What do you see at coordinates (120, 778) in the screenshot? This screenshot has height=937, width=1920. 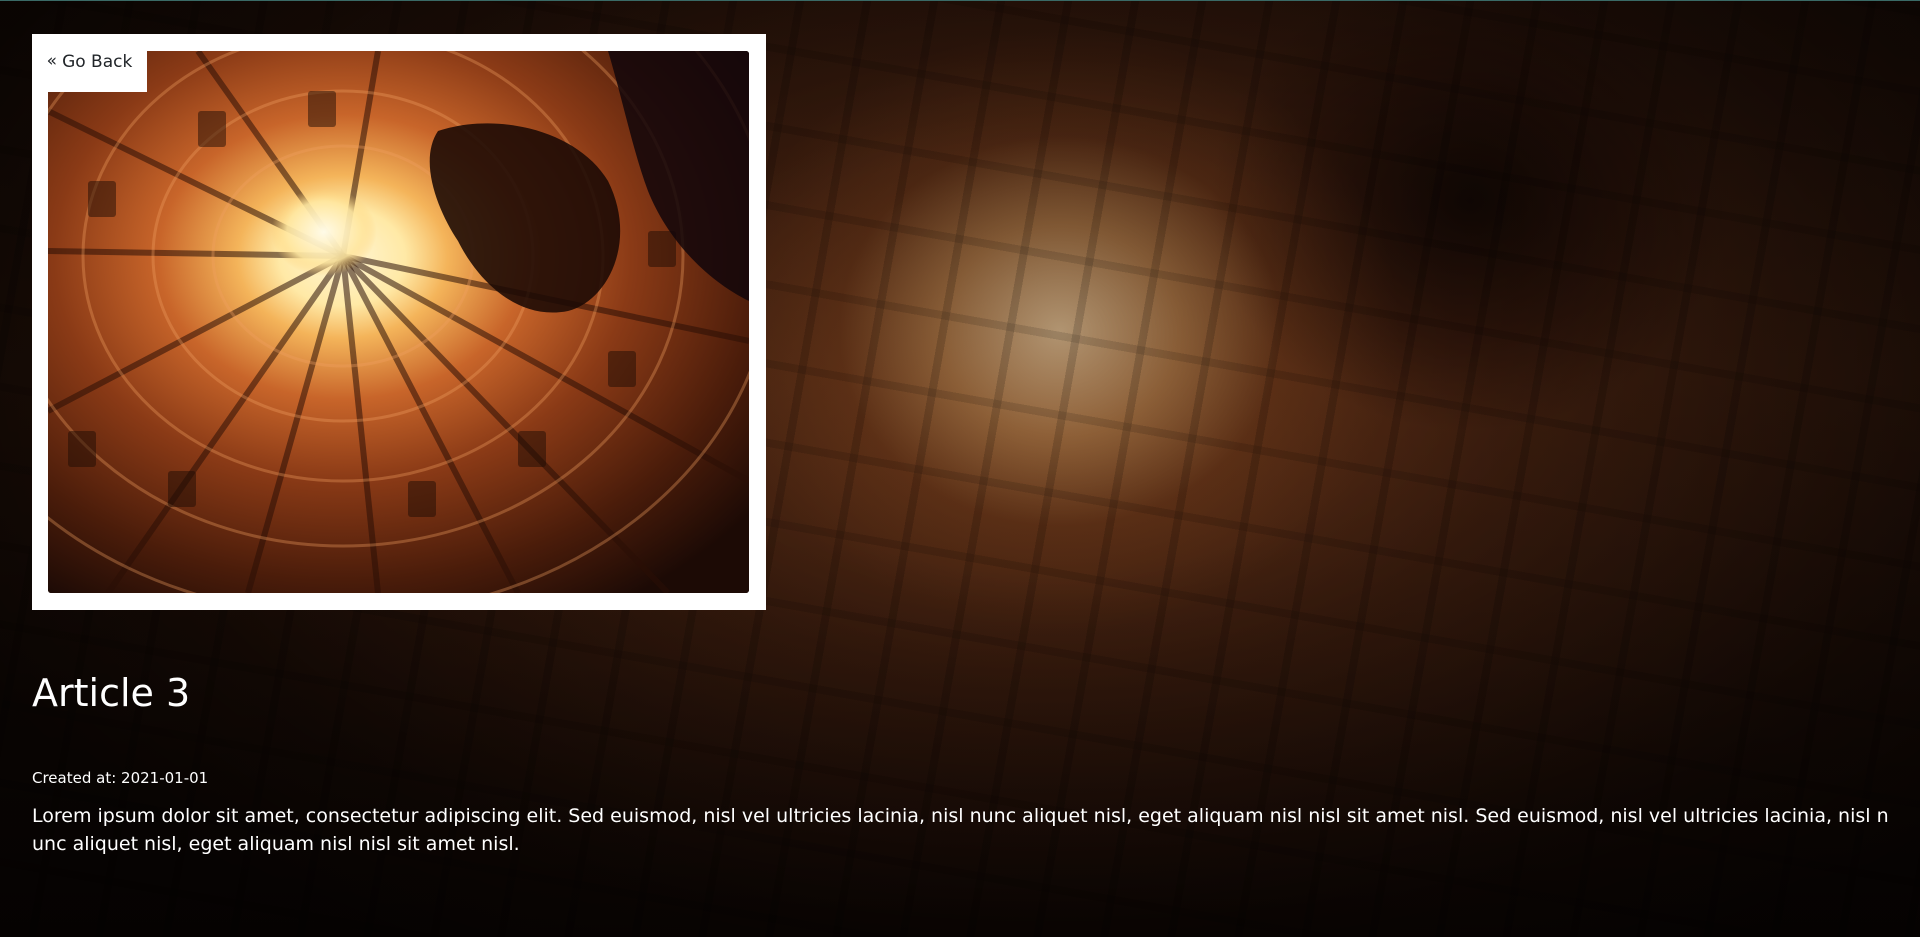 I see `article-created-at: Created at: 2021-01-01` at bounding box center [120, 778].